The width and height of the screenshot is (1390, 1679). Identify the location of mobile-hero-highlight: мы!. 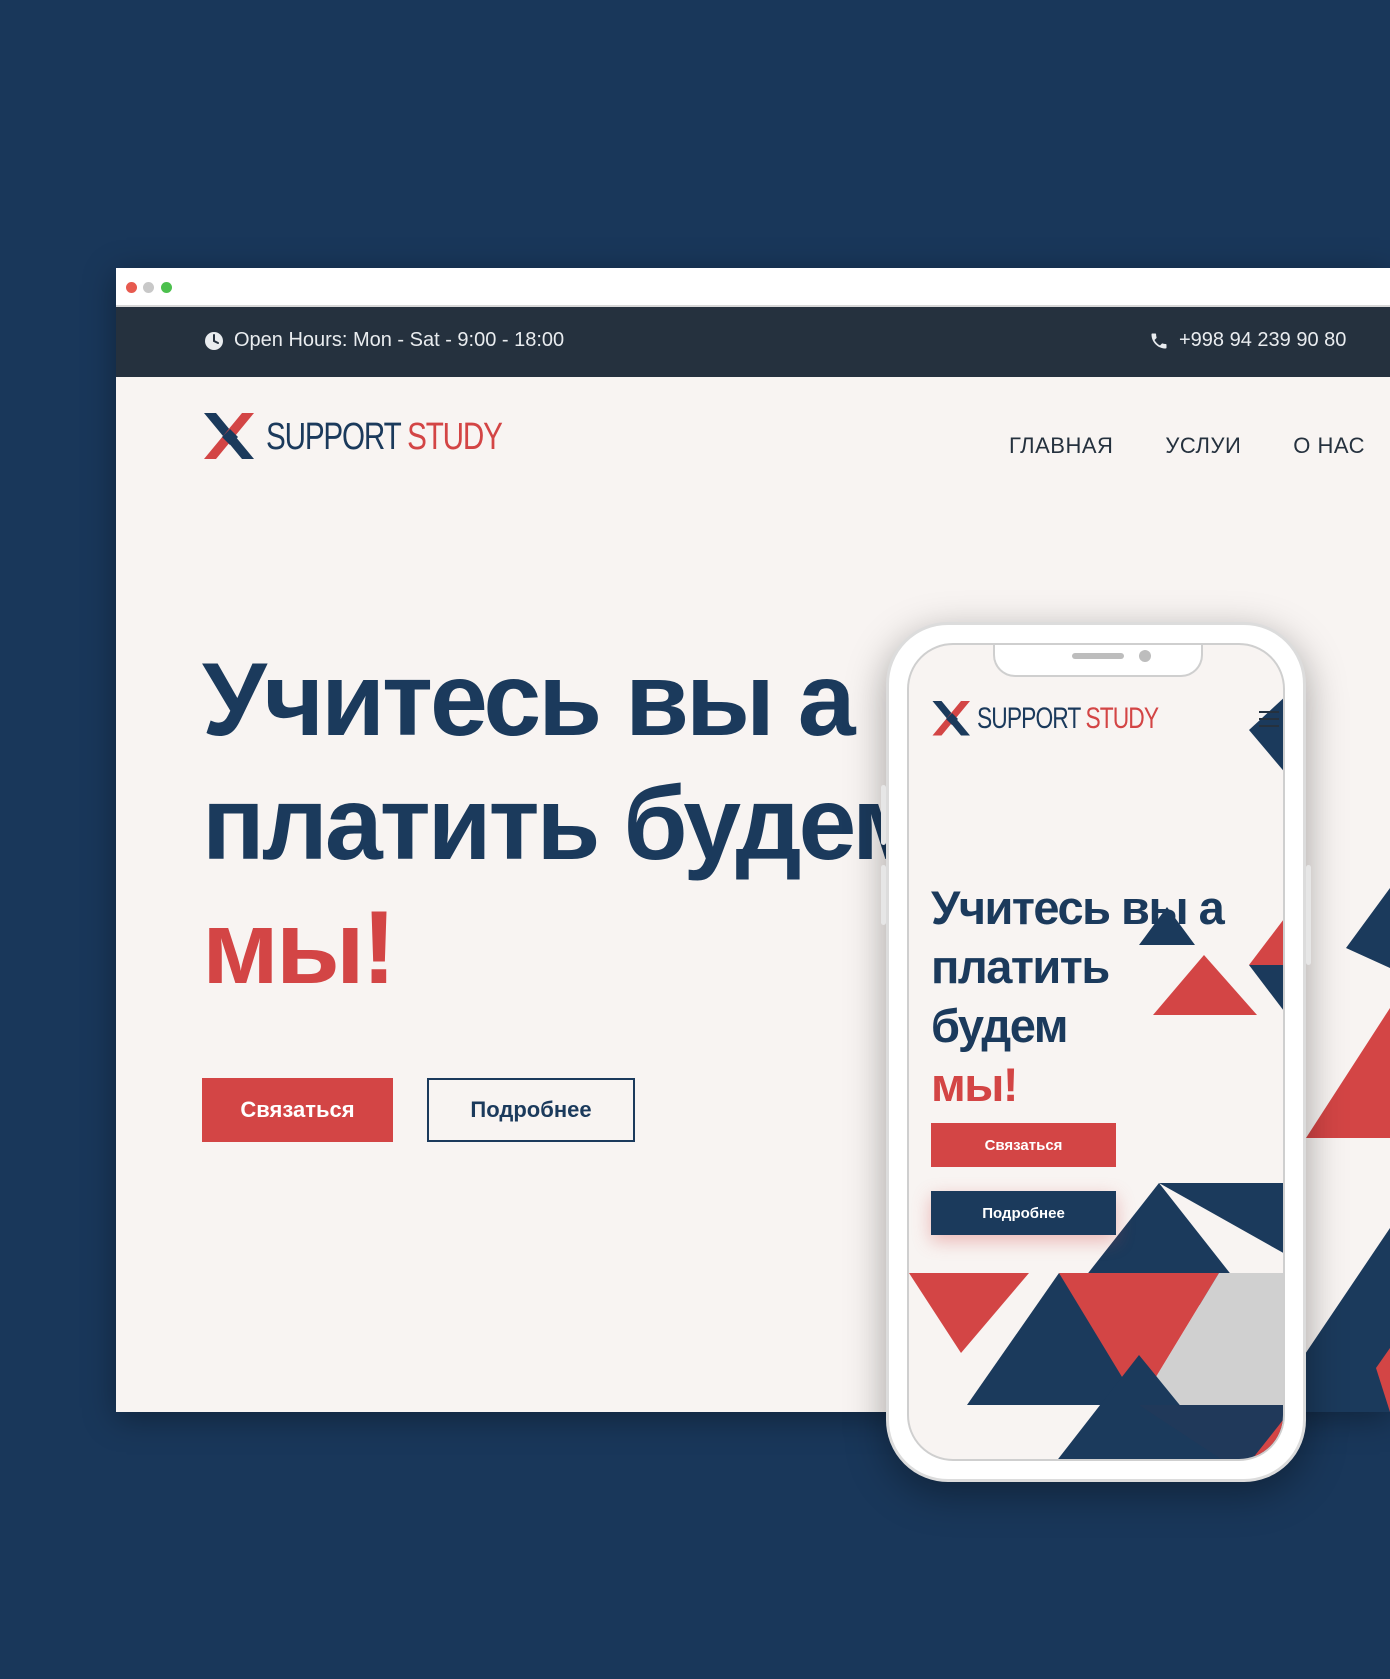
(976, 1084).